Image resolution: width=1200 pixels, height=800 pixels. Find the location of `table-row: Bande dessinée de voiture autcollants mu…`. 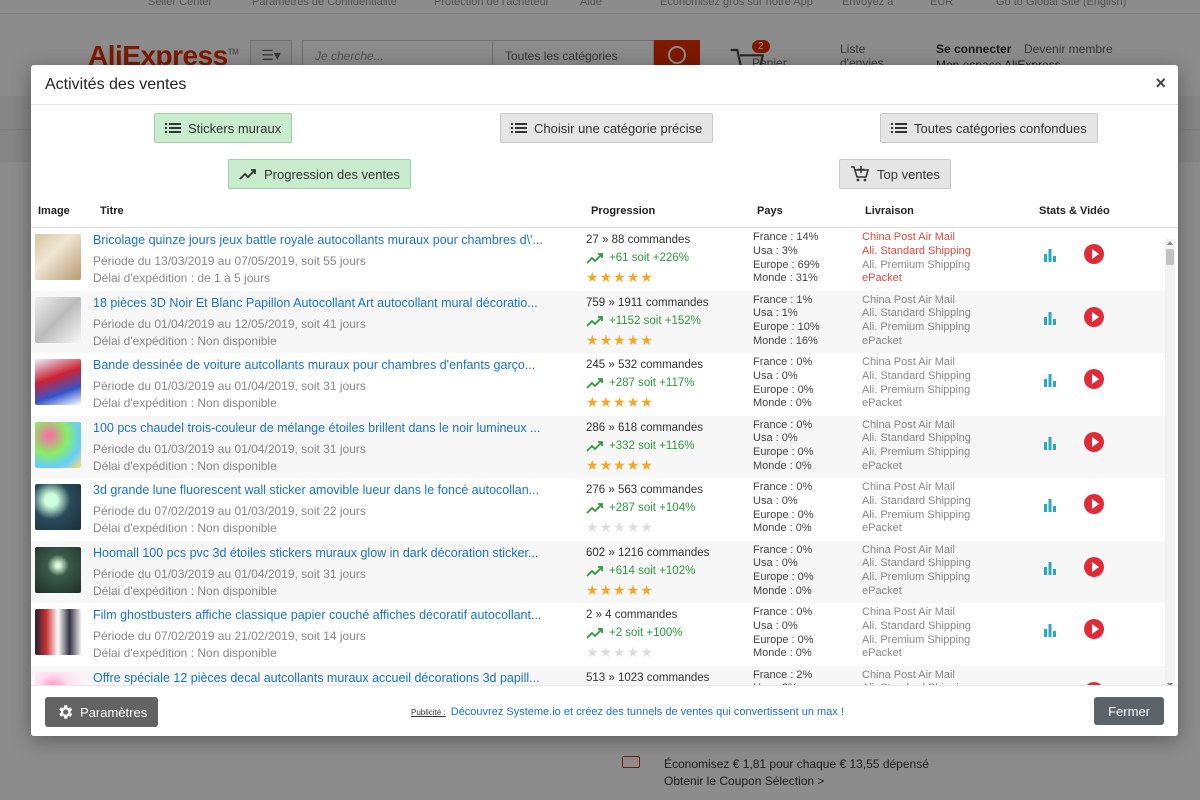

table-row: Bande dessinée de voiture autcollants mu… is located at coordinates (598, 384).